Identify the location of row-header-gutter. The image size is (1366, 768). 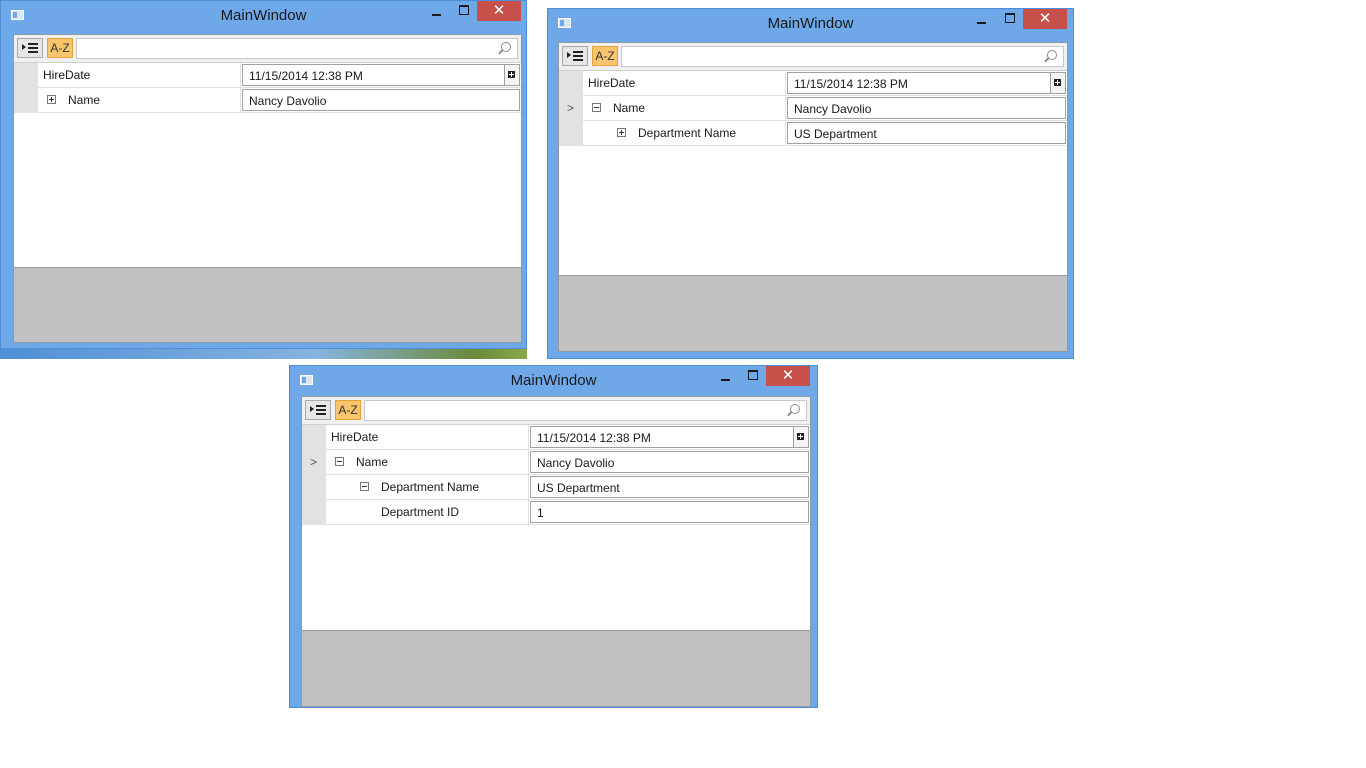
(26, 88).